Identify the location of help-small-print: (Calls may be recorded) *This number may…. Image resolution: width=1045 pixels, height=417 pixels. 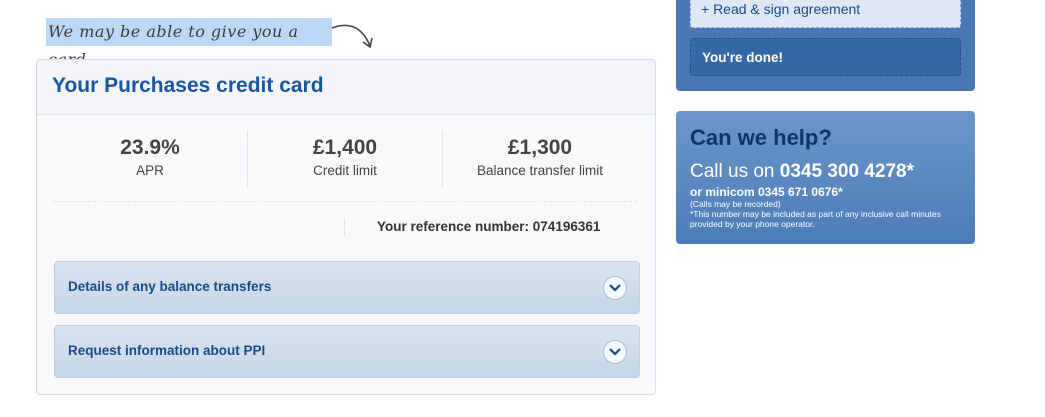
(825, 214).